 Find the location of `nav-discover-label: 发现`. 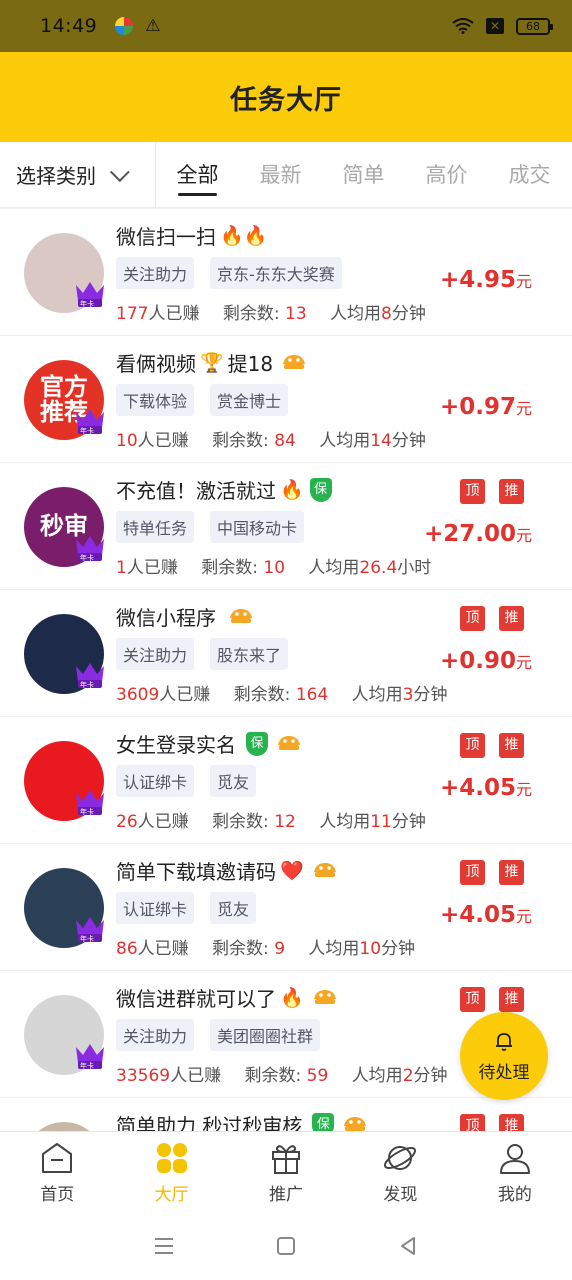

nav-discover-label: 发现 is located at coordinates (400, 1195).